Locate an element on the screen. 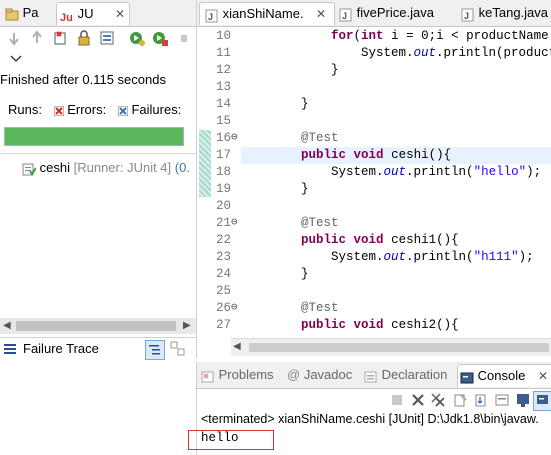  test-progress-bar is located at coordinates (94, 136).